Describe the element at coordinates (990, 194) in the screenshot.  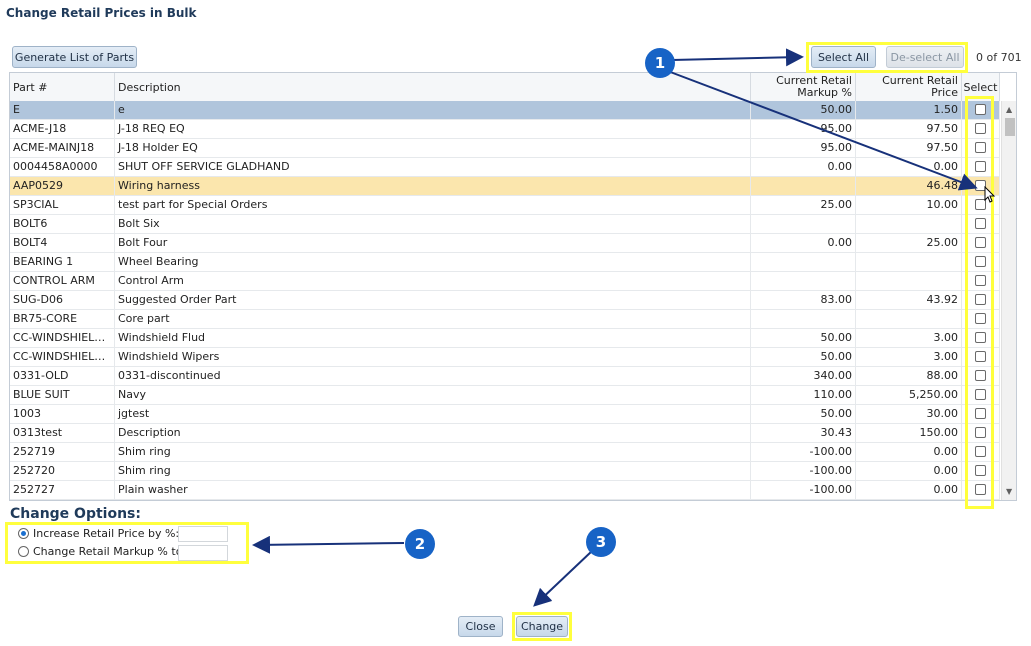
I see `mouse-cursor-icon` at that location.